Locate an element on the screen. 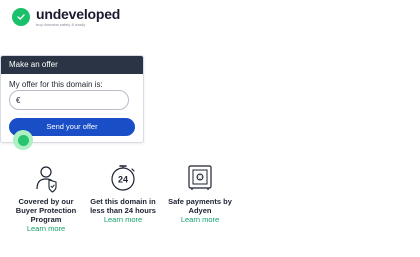 This screenshot has width=420, height=257. safe-icon is located at coordinates (200, 177).